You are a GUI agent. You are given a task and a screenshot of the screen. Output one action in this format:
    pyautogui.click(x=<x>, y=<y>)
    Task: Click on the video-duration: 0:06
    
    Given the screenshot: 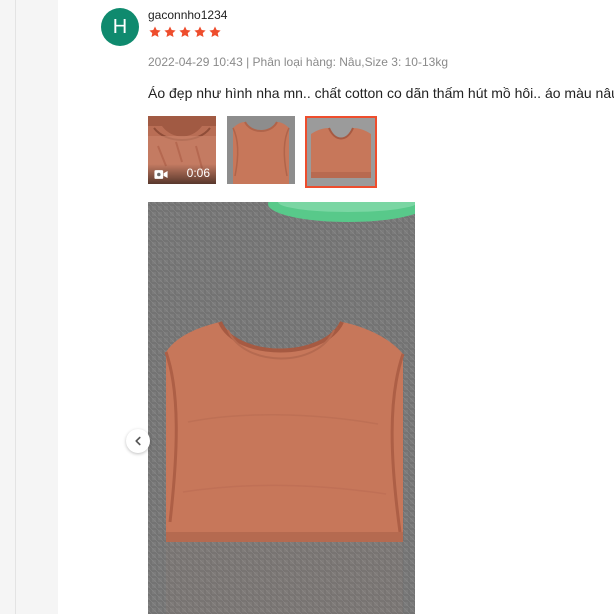 What is the action you would take?
    pyautogui.click(x=198, y=173)
    